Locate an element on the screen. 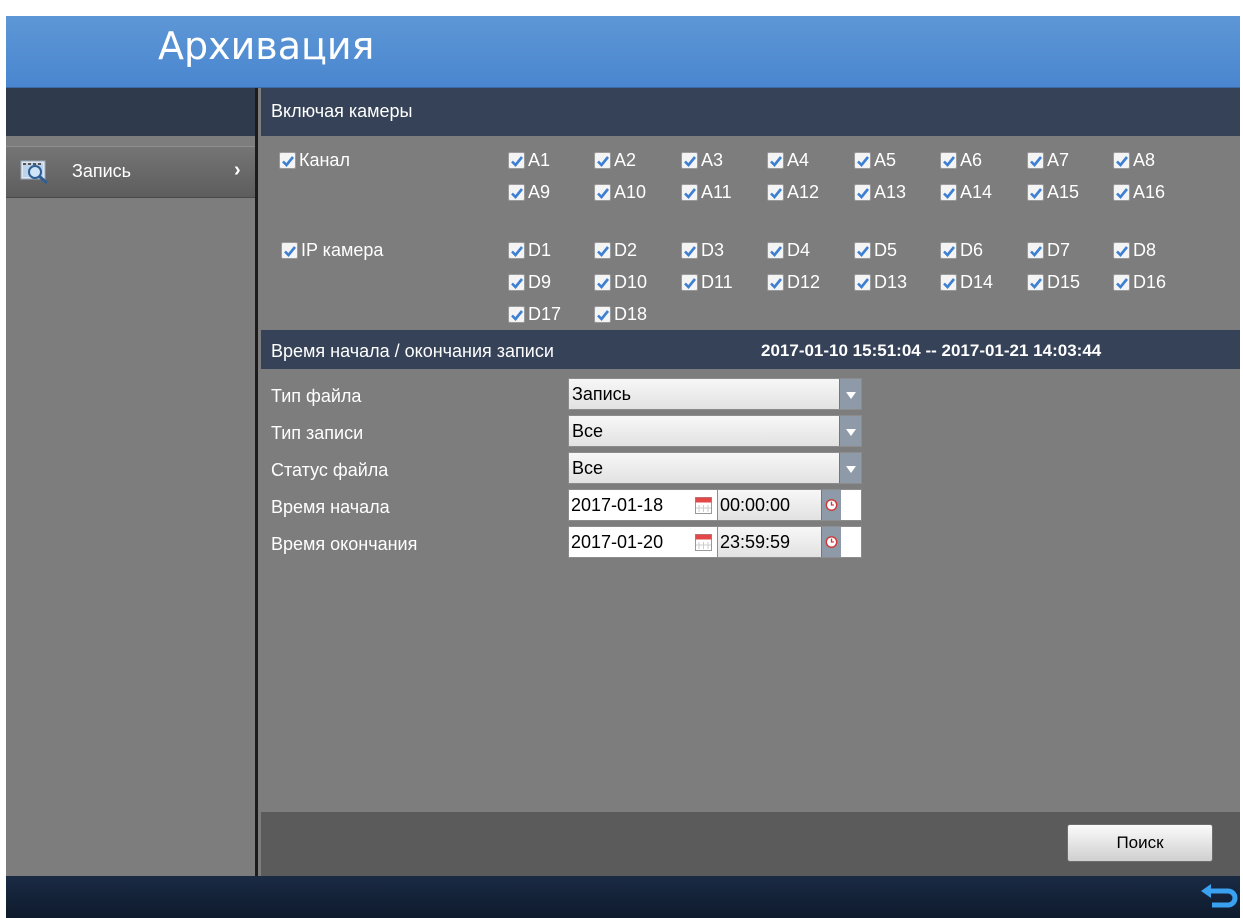  camera-checkbox-d11: D11 is located at coordinates (707, 282).